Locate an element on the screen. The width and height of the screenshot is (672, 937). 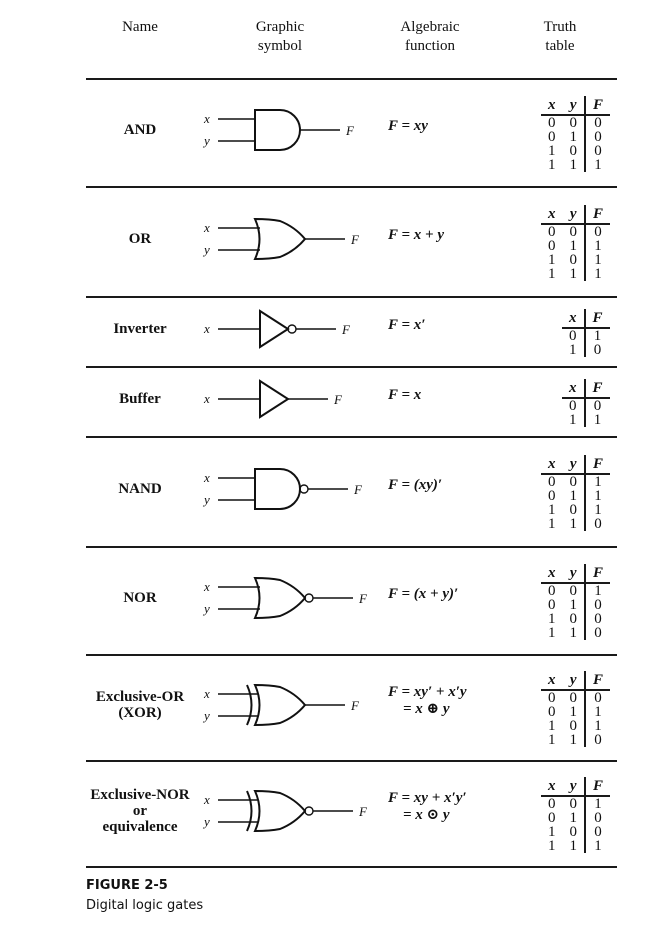
gate-name: OR is located at coordinates (140, 239).